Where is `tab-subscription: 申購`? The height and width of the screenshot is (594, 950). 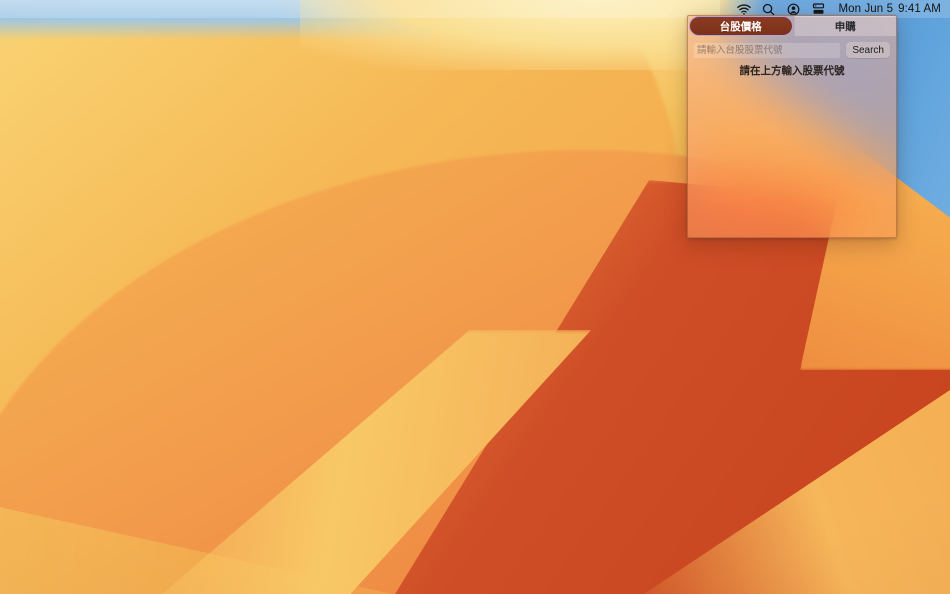 tab-subscription: 申購 is located at coordinates (844, 26).